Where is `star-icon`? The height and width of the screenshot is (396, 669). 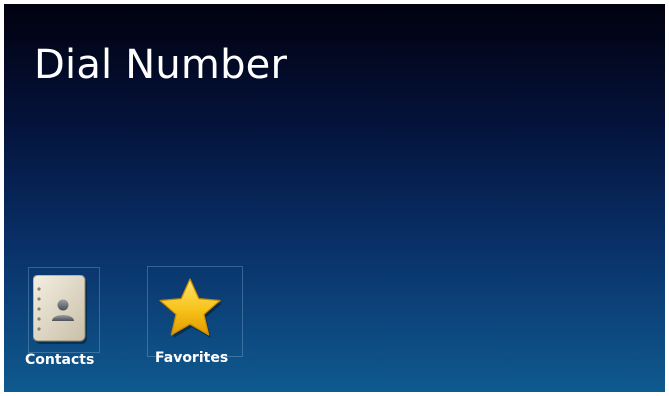
star-icon is located at coordinates (190, 308).